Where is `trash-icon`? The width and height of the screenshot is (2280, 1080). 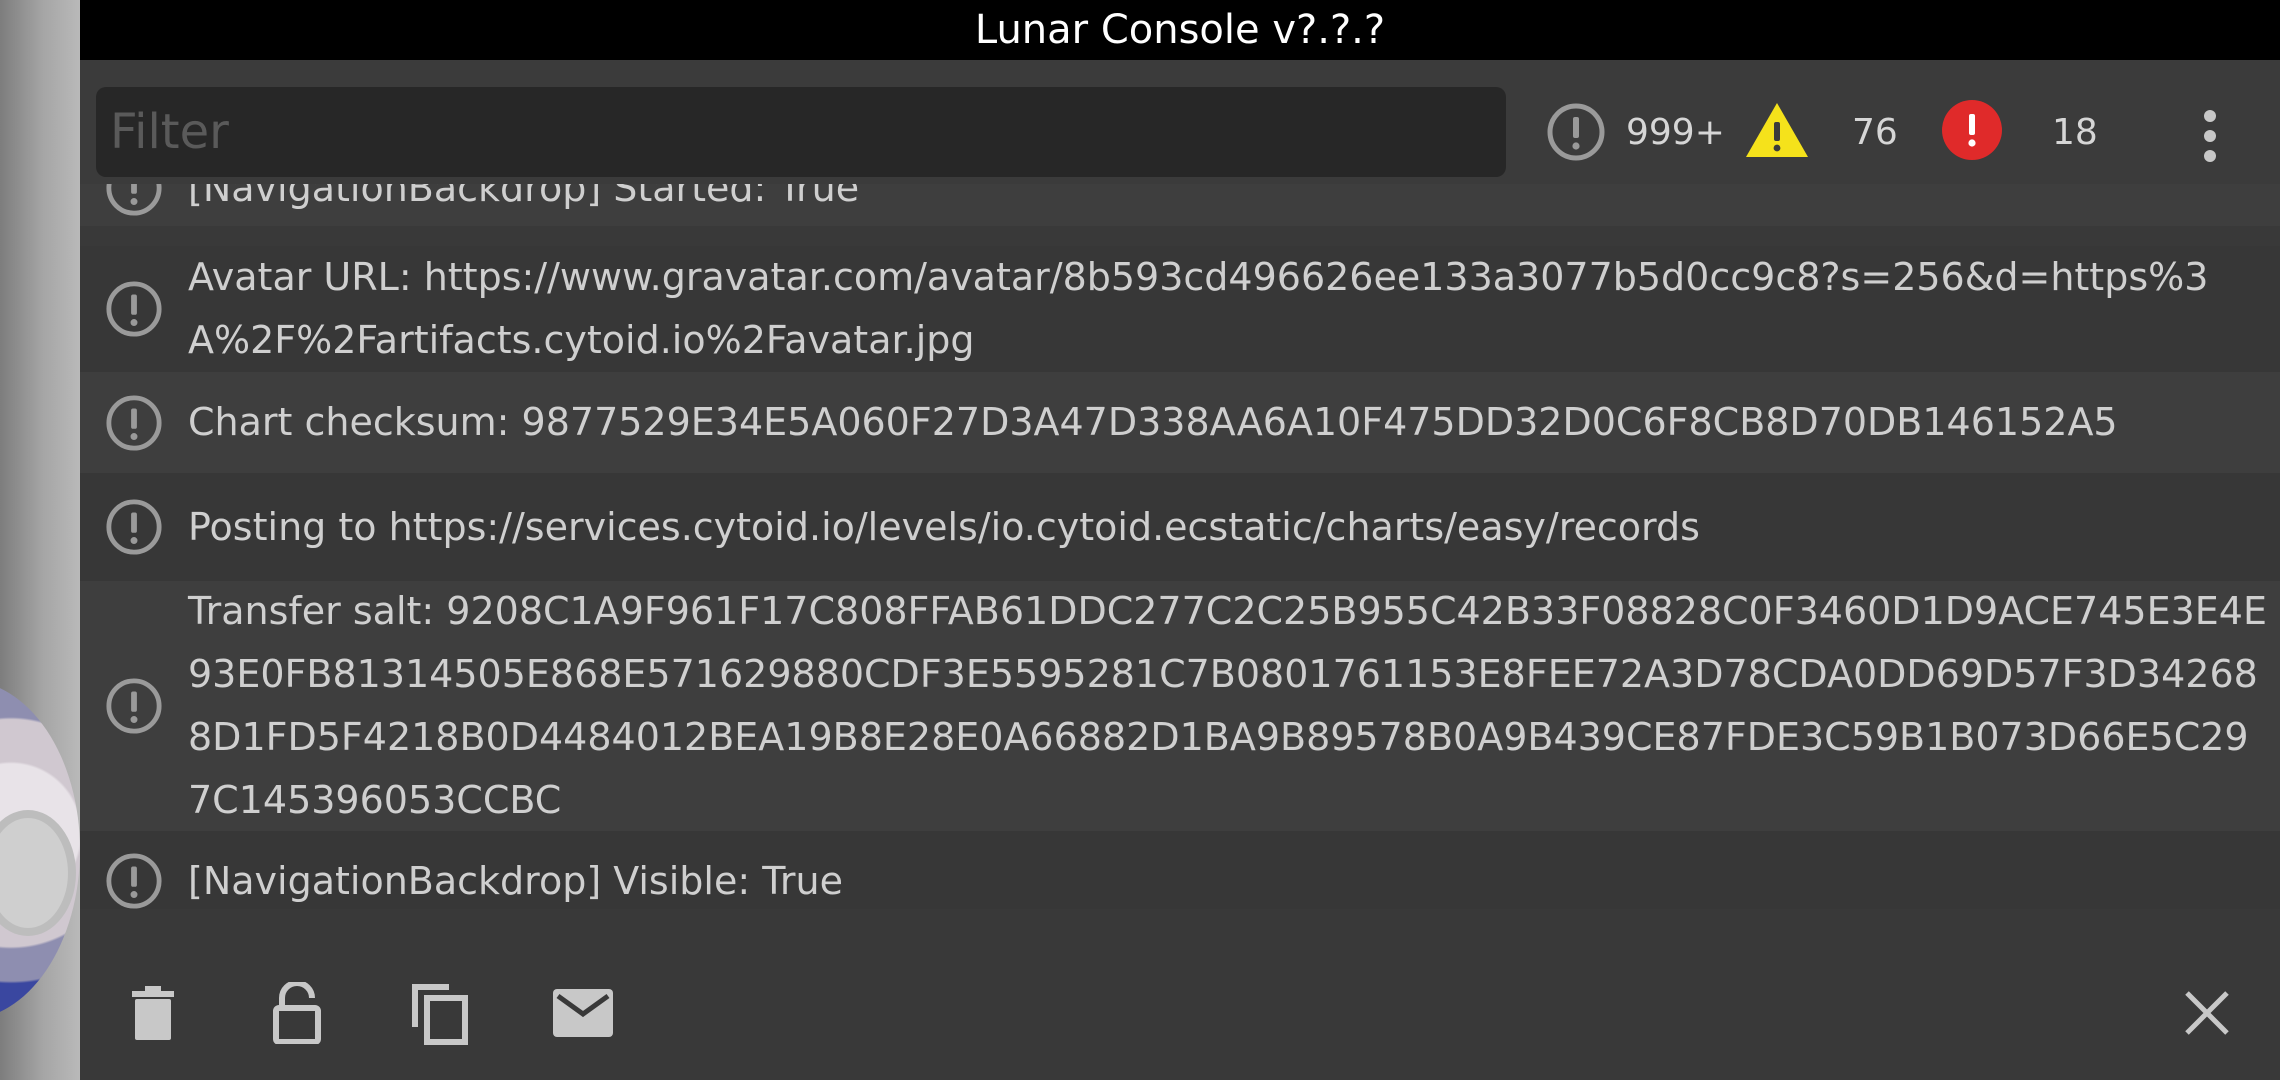 trash-icon is located at coordinates (153, 1013).